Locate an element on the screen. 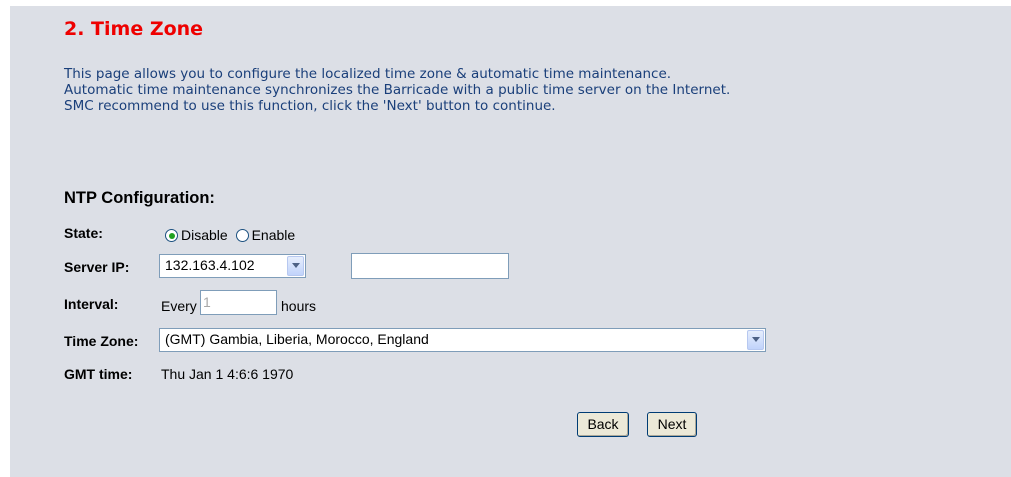 This screenshot has height=477, width=1011. server-ip-select: 132.163.4.102 is located at coordinates (232, 266).